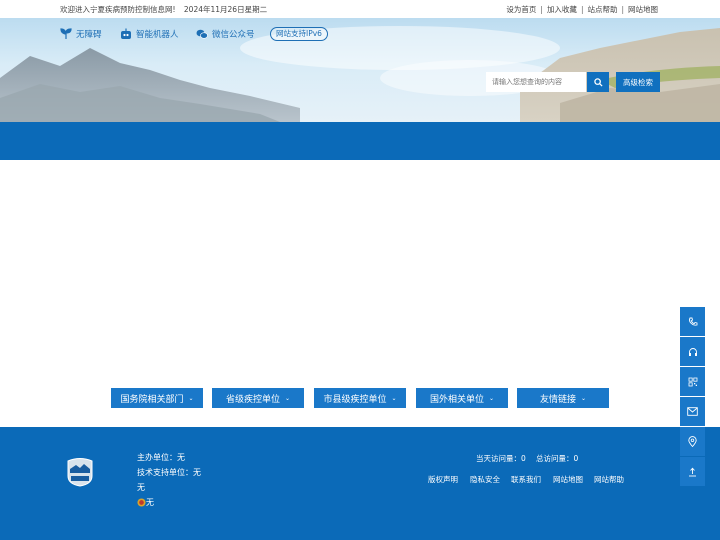 The image size is (720, 540). I want to click on qrcode-button, so click(692, 381).